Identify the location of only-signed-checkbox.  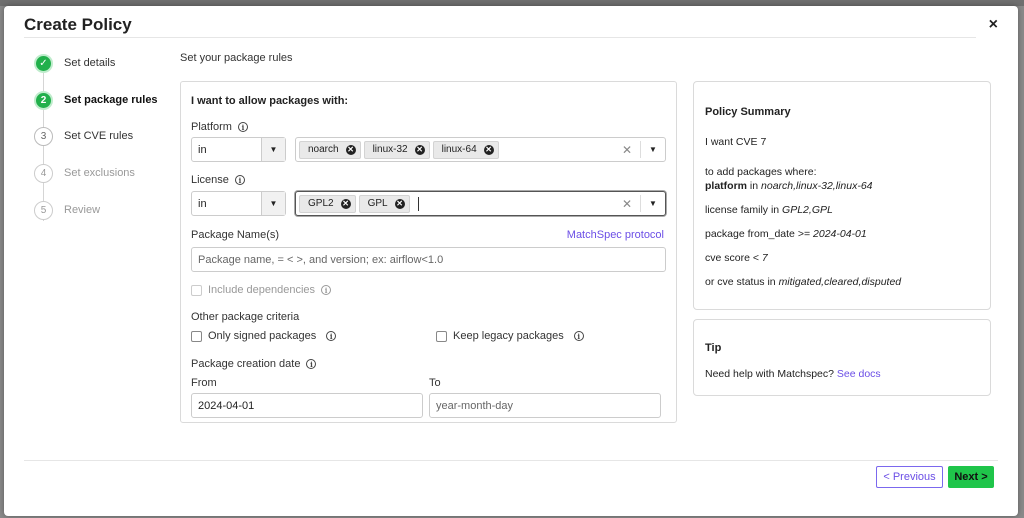
(196, 336).